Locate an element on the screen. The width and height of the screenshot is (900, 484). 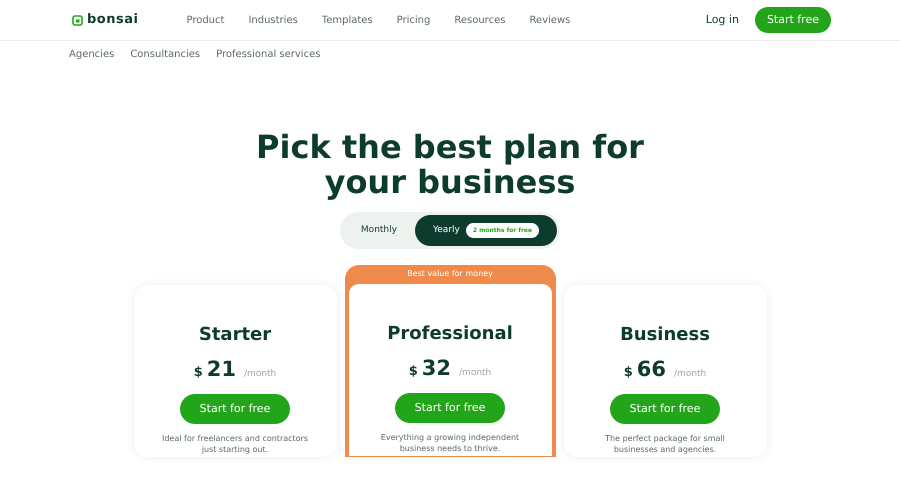
subnav-link: Agencies is located at coordinates (91, 54).